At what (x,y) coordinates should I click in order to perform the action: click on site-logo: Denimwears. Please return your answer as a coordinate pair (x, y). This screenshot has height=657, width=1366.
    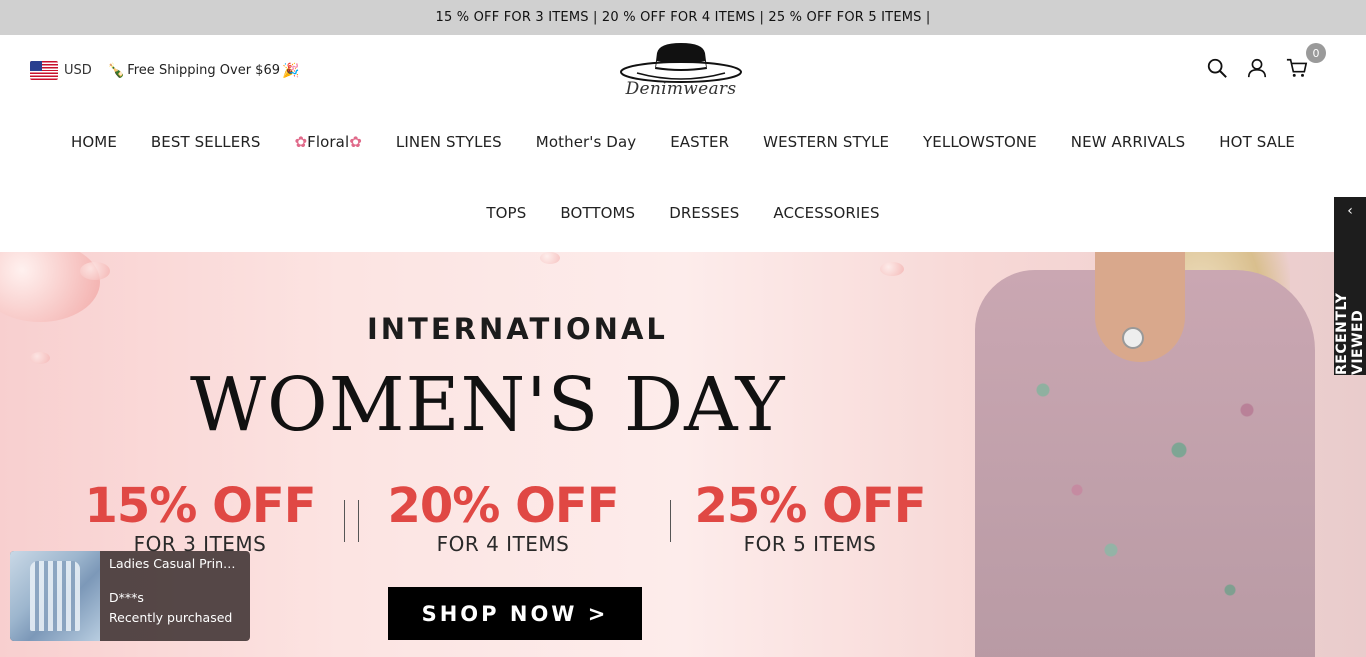
    Looking at the image, I should click on (681, 73).